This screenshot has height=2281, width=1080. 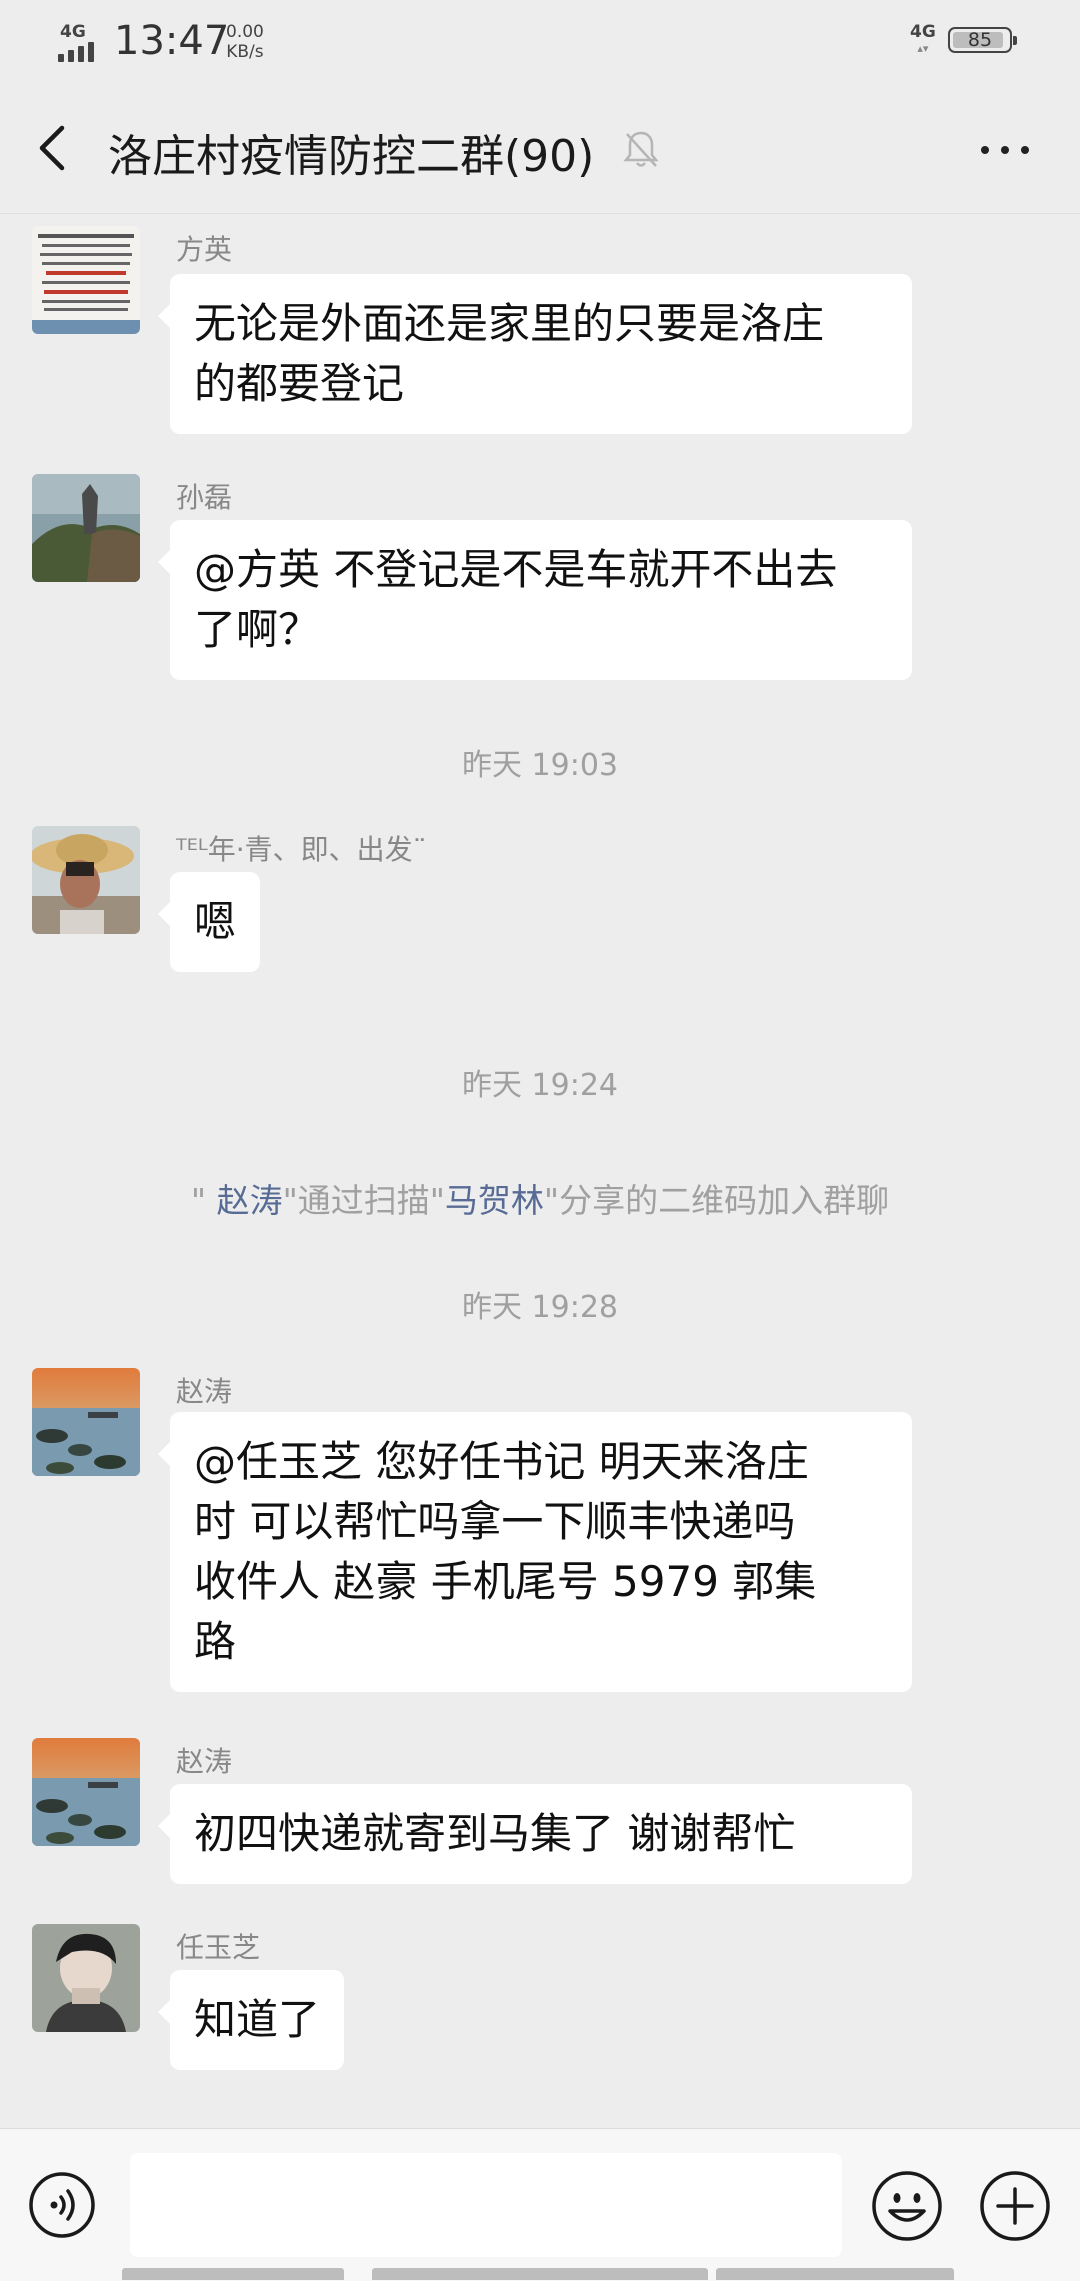 I want to click on message-line: 知道了, so click(x=257, y=2019).